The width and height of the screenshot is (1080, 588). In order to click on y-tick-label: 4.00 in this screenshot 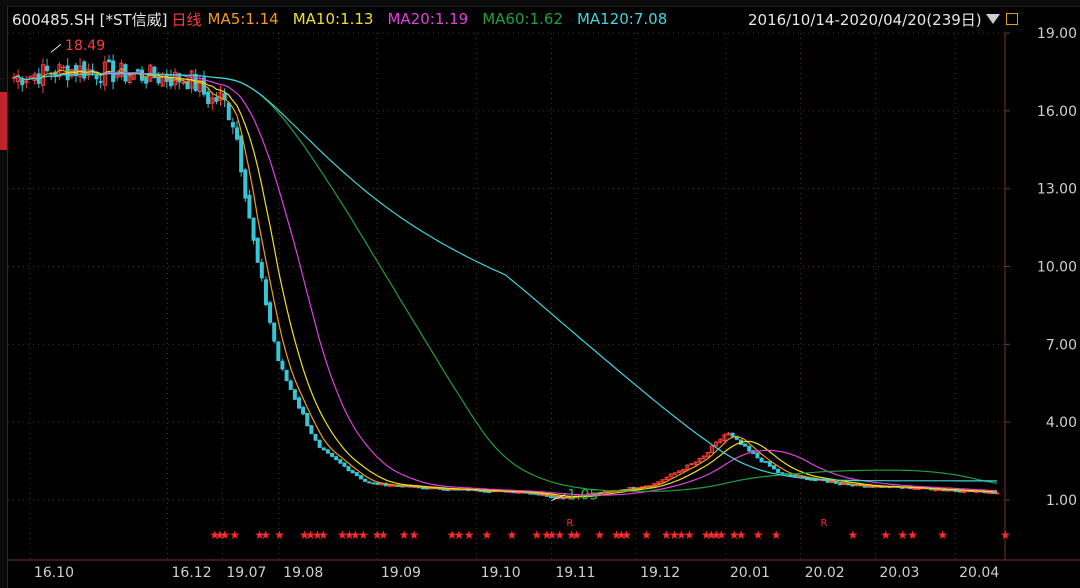, I will do `click(1061, 423)`.